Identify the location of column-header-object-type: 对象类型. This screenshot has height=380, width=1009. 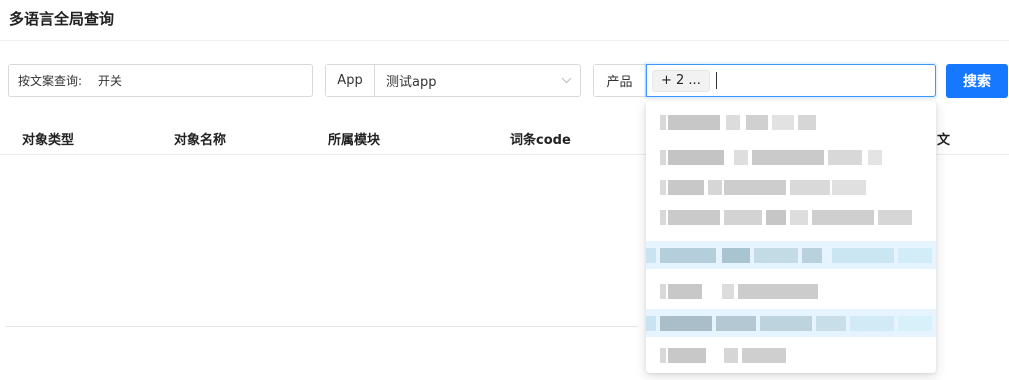
(48, 140).